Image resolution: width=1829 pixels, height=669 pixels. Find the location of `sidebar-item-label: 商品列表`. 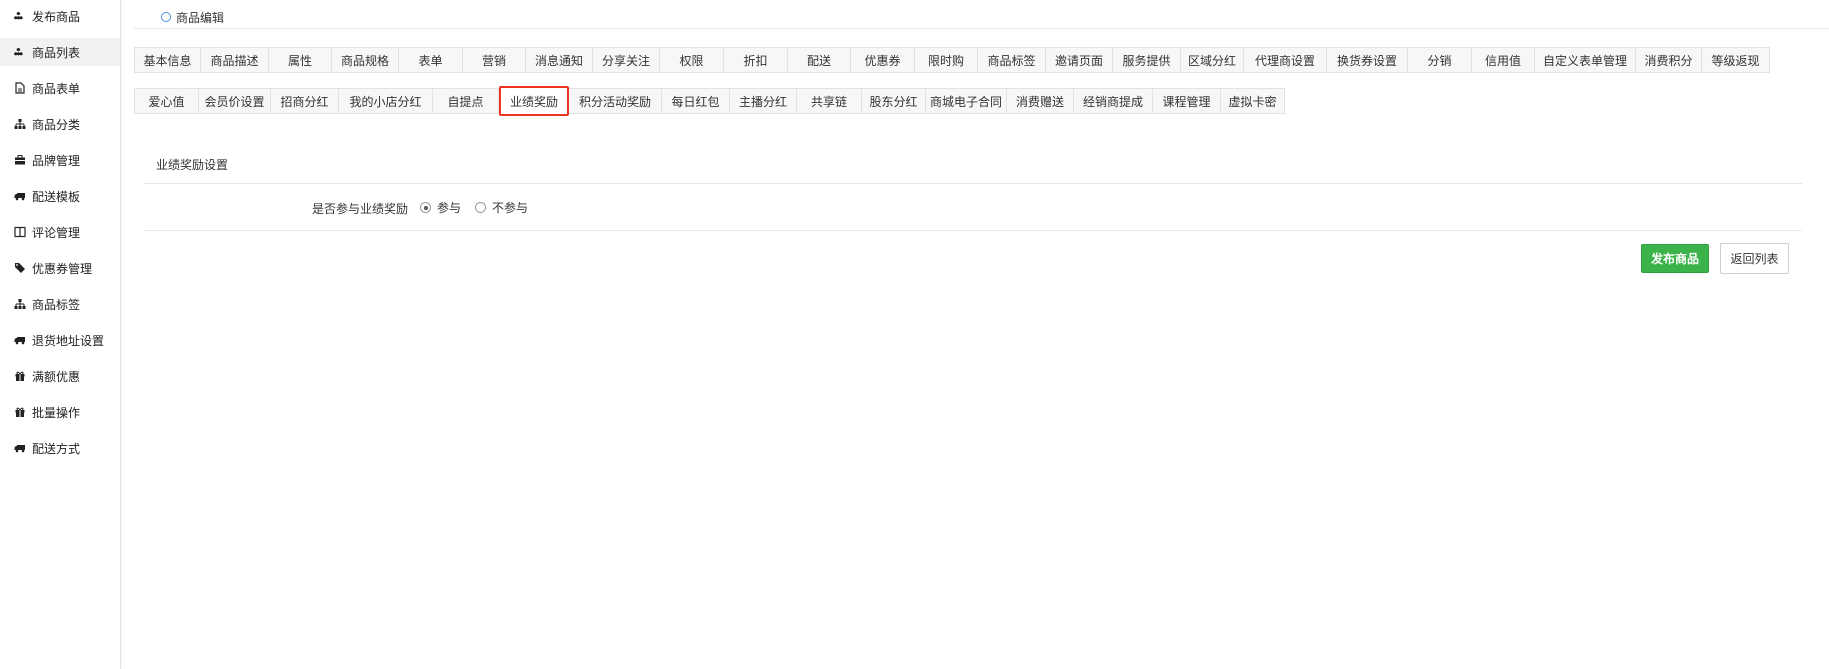

sidebar-item-label: 商品列表 is located at coordinates (56, 52).